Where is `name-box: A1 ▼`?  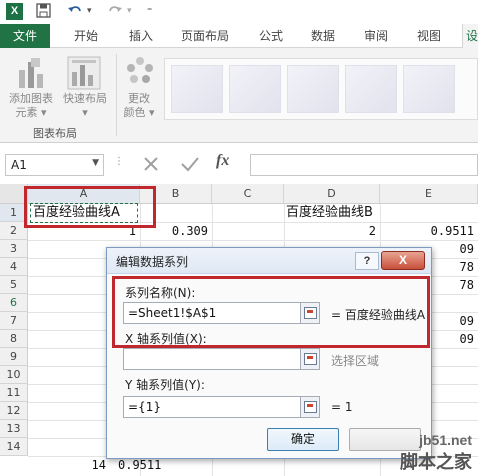
name-box: A1 ▼ is located at coordinates (54, 165).